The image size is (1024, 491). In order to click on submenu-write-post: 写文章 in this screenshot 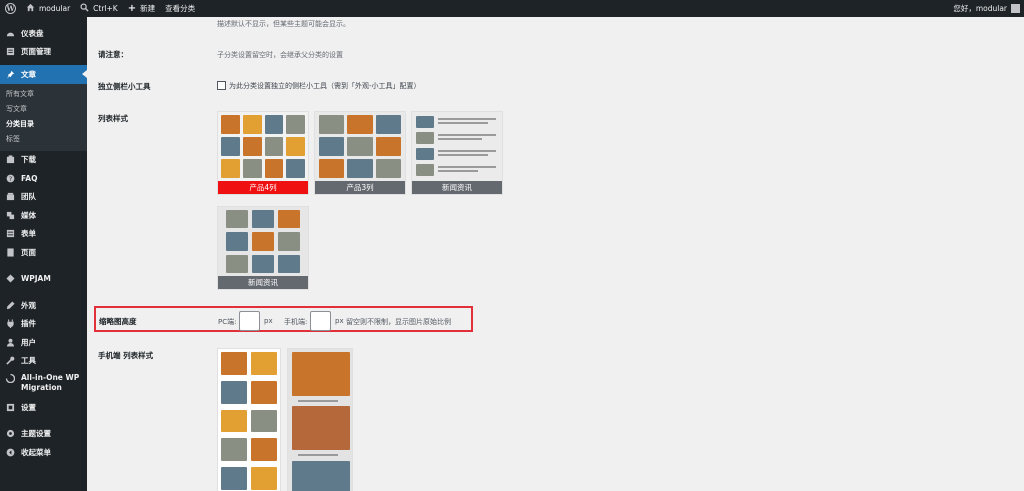, I will do `click(43, 109)`.